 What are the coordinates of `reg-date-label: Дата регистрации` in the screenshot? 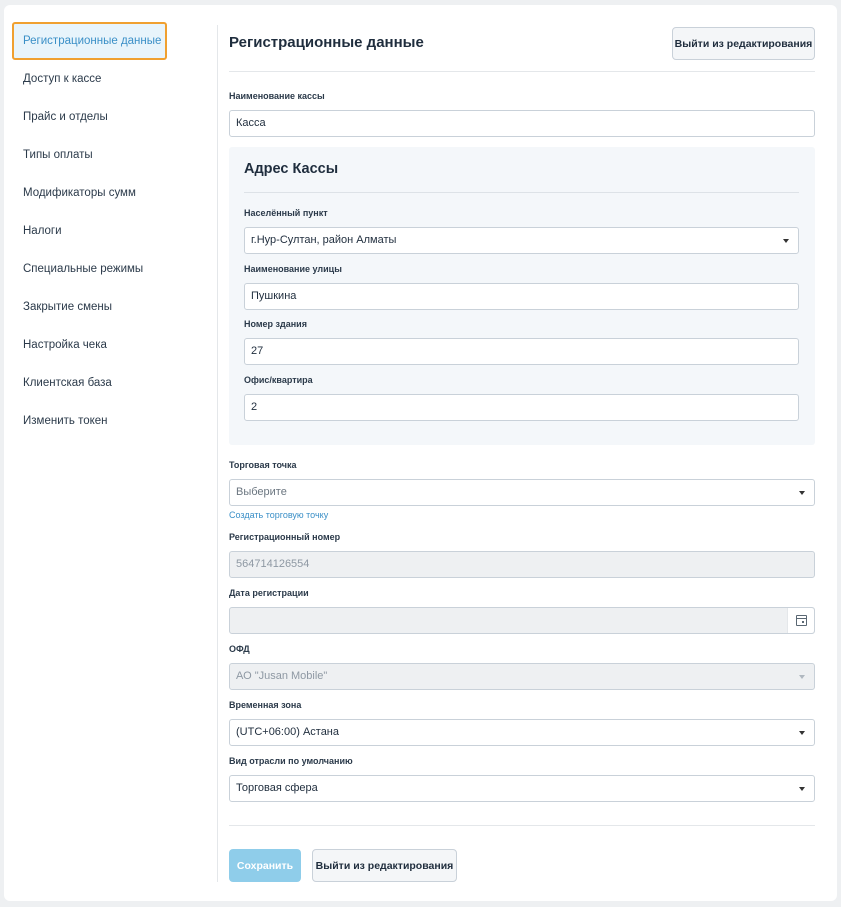 It's located at (269, 593).